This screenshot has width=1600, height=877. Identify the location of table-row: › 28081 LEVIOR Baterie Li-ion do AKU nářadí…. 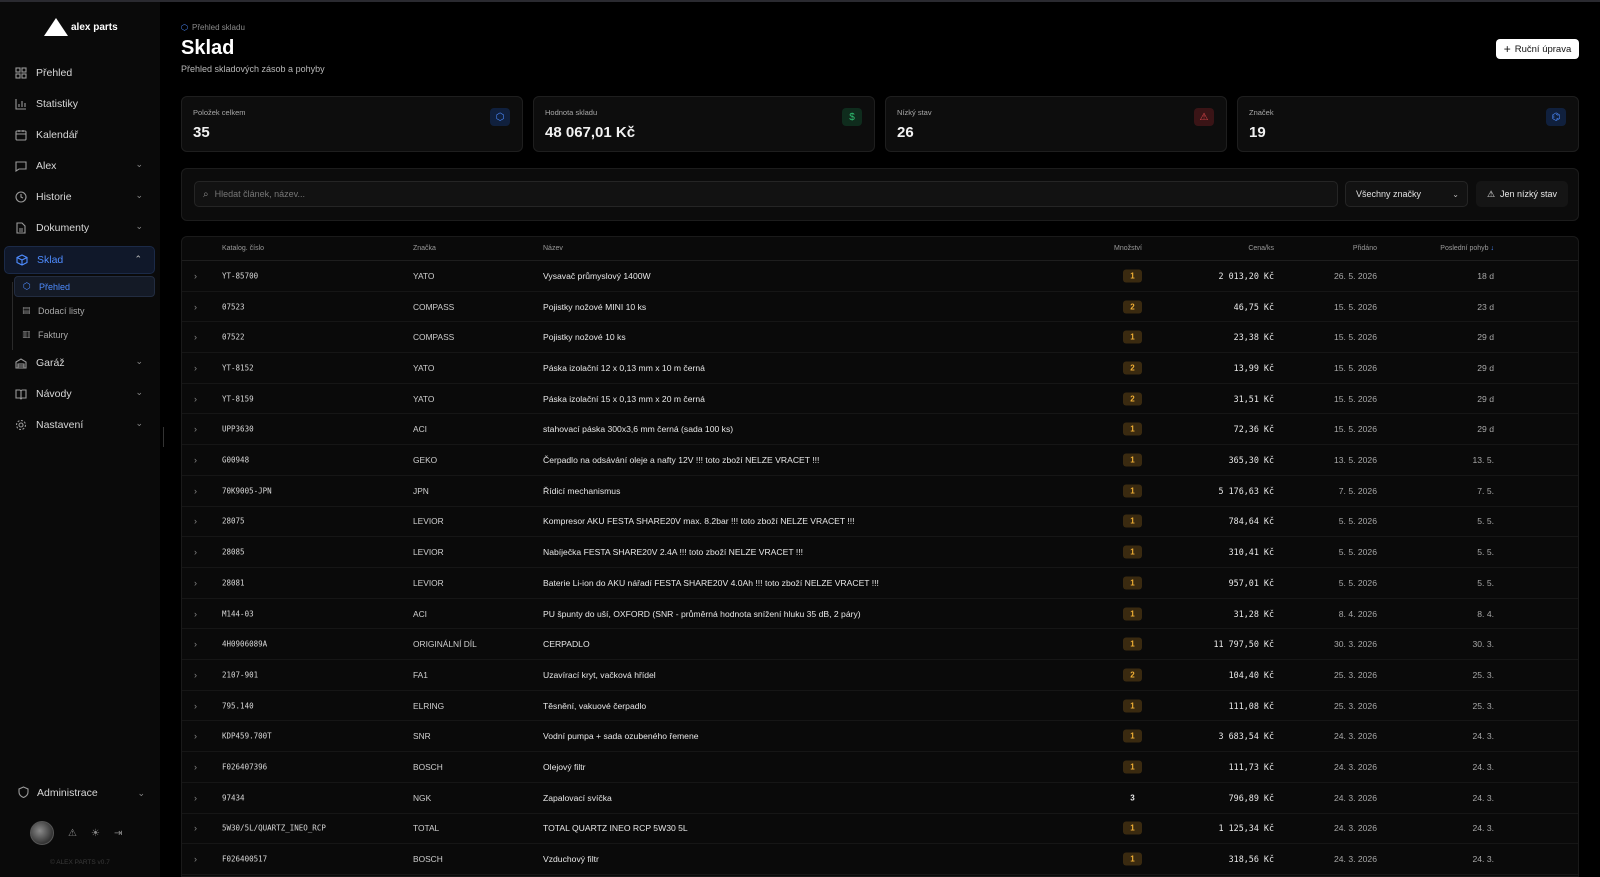
(880, 583).